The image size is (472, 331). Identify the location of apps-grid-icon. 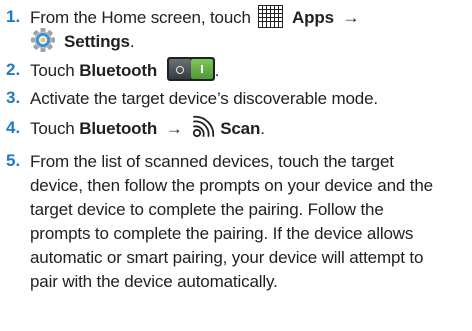
(271, 17).